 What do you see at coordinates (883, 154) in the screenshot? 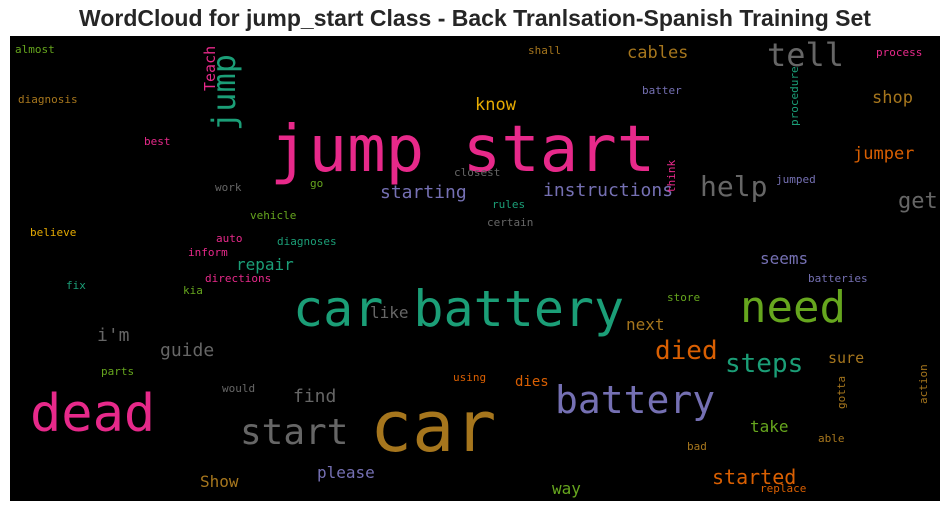
I see `word-jumper: jumper` at bounding box center [883, 154].